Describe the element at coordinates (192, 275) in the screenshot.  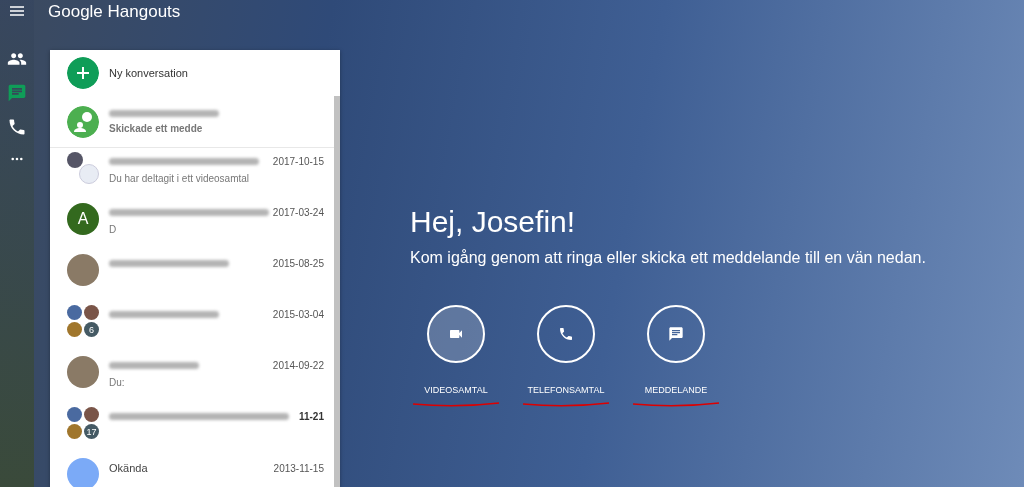
I see `conversation-item: 2015-08-25` at that location.